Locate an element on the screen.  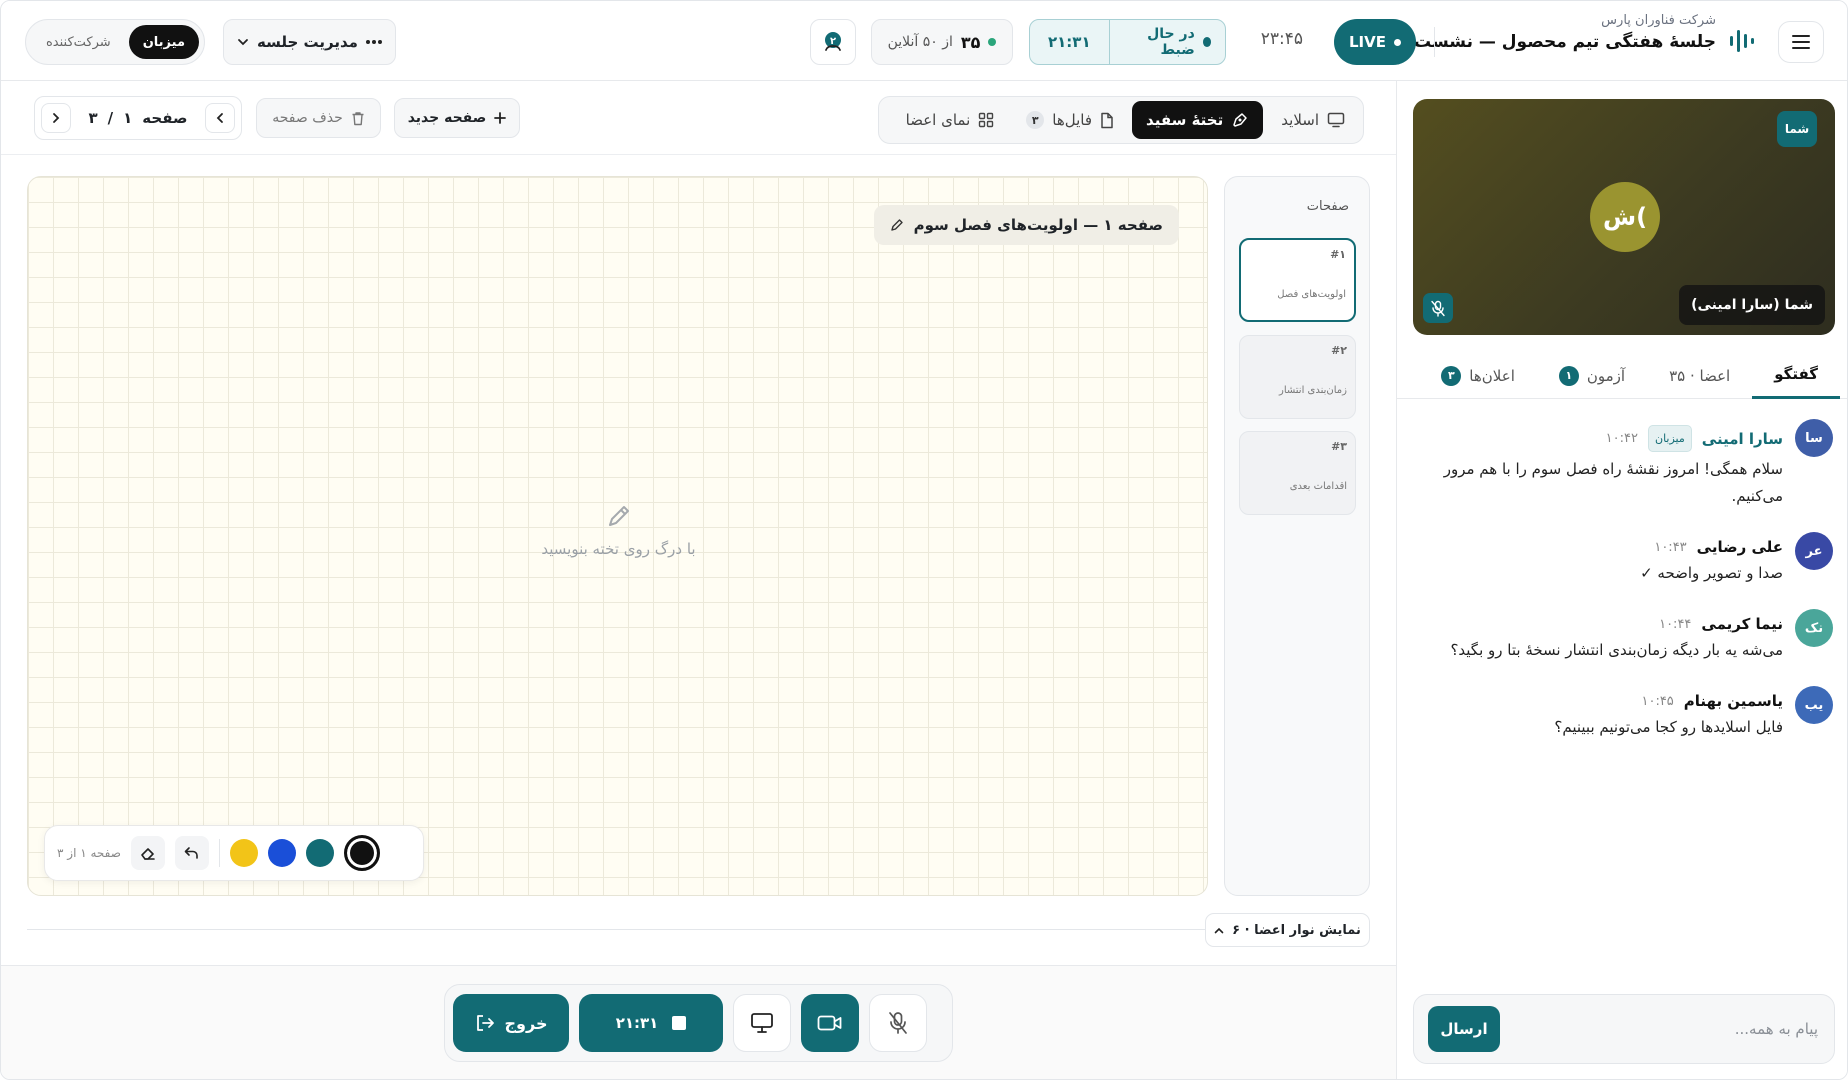
header-divider is located at coordinates (1434, 42).